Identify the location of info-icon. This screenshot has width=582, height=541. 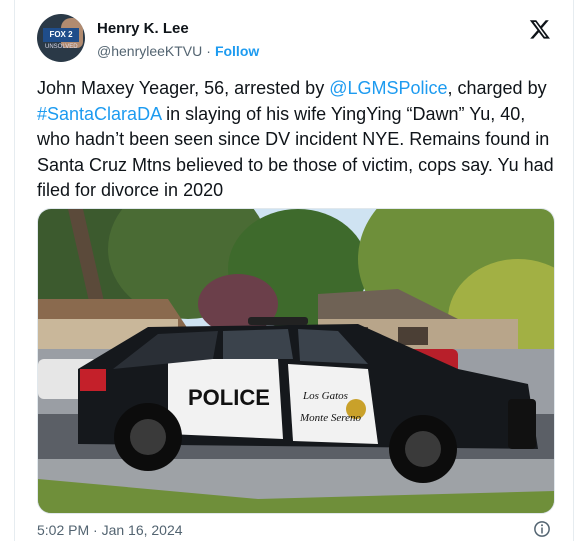
(542, 529).